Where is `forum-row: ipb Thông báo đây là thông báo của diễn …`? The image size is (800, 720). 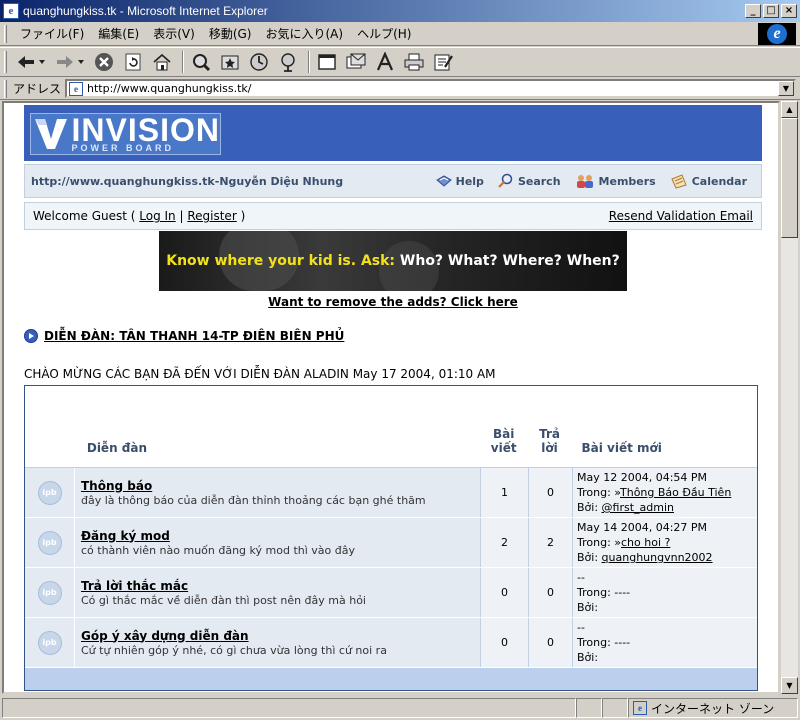 forum-row: ipb Thông báo đây là thông báo của diễn … is located at coordinates (391, 493).